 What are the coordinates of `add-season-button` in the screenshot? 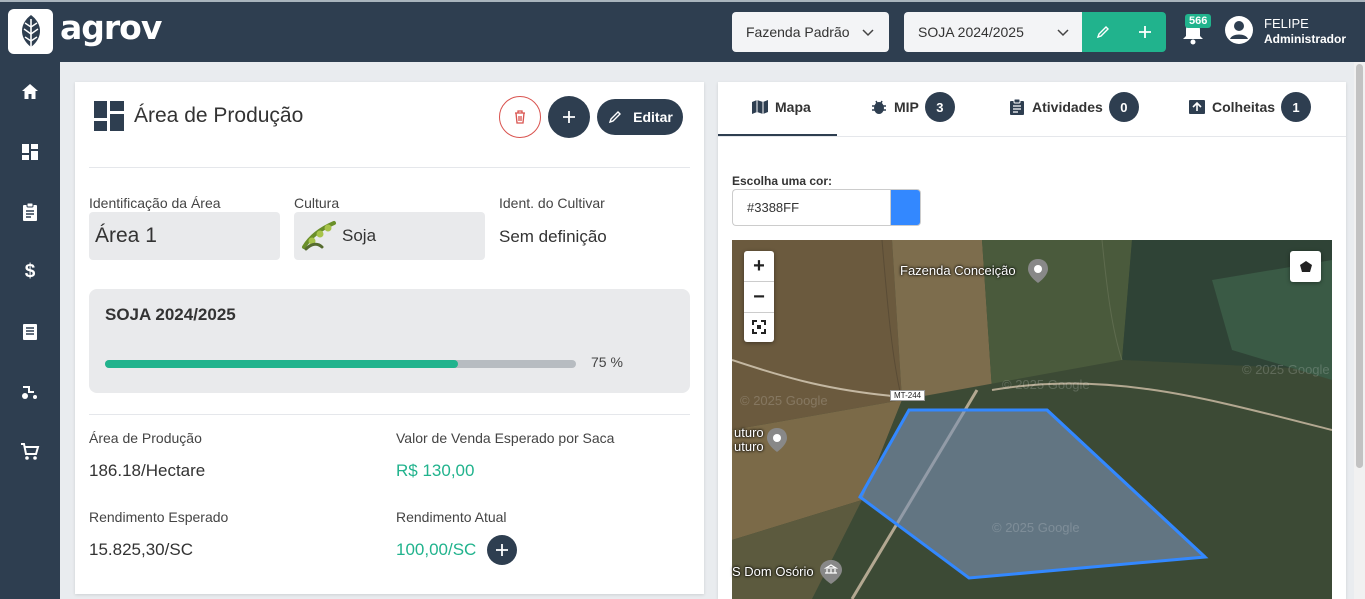 It's located at (1145, 32).